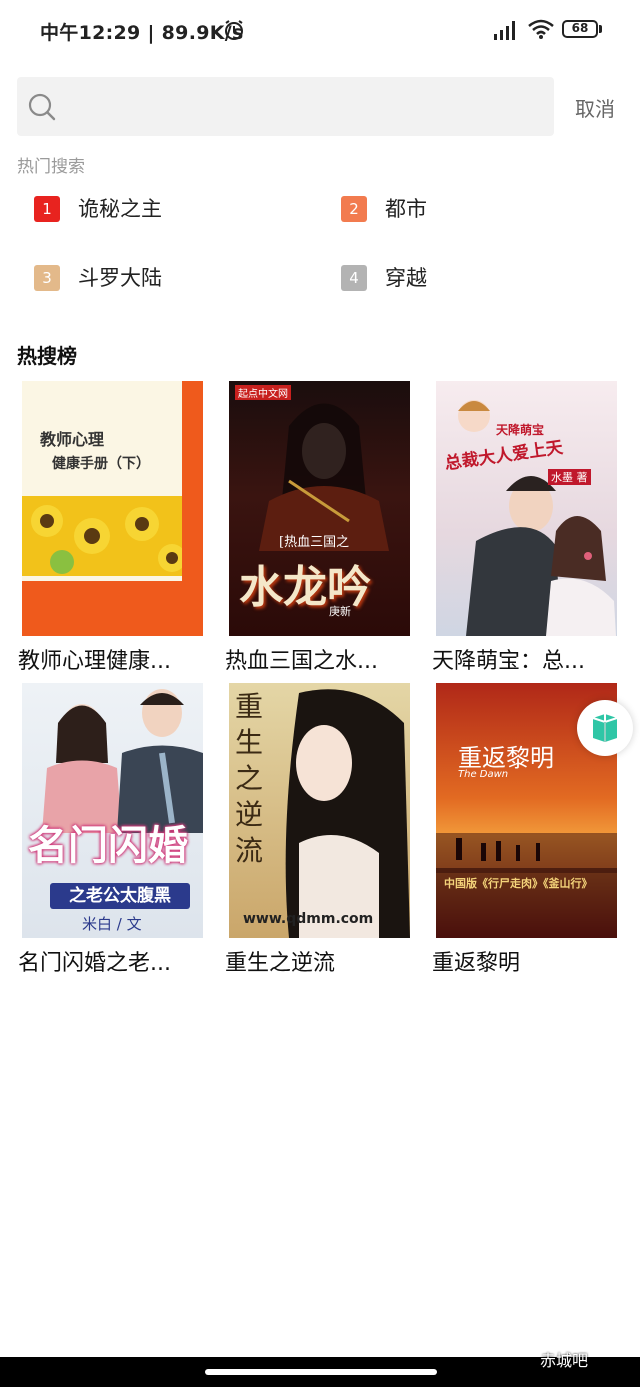  Describe the element at coordinates (506, 758) in the screenshot. I see `cover-title: 重返黎明` at that location.